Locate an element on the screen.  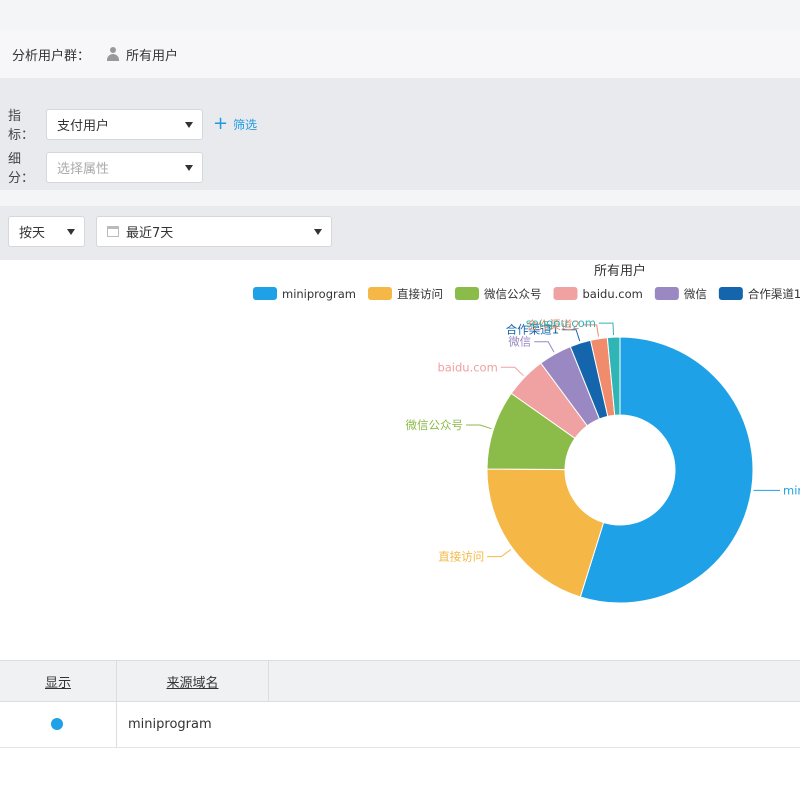
chart-title: 所有用户 is located at coordinates (620, 271).